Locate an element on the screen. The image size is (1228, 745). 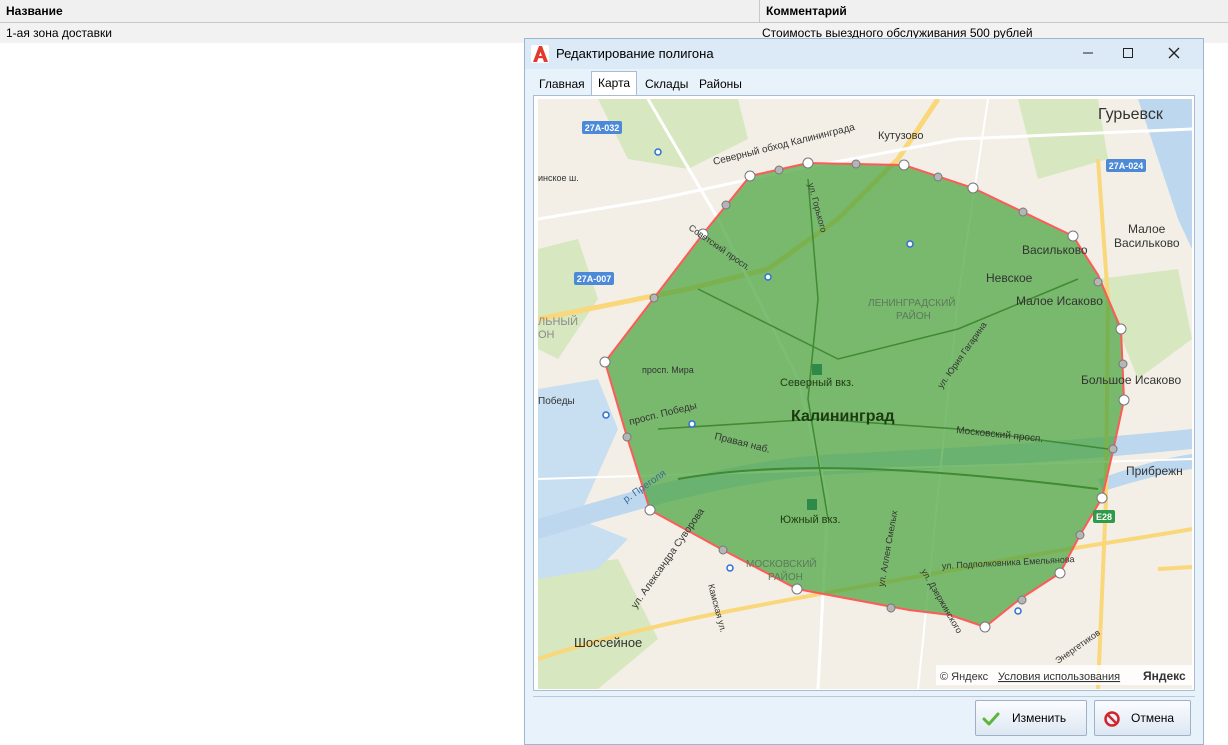
tab-districts: Районы is located at coordinates (720, 84).